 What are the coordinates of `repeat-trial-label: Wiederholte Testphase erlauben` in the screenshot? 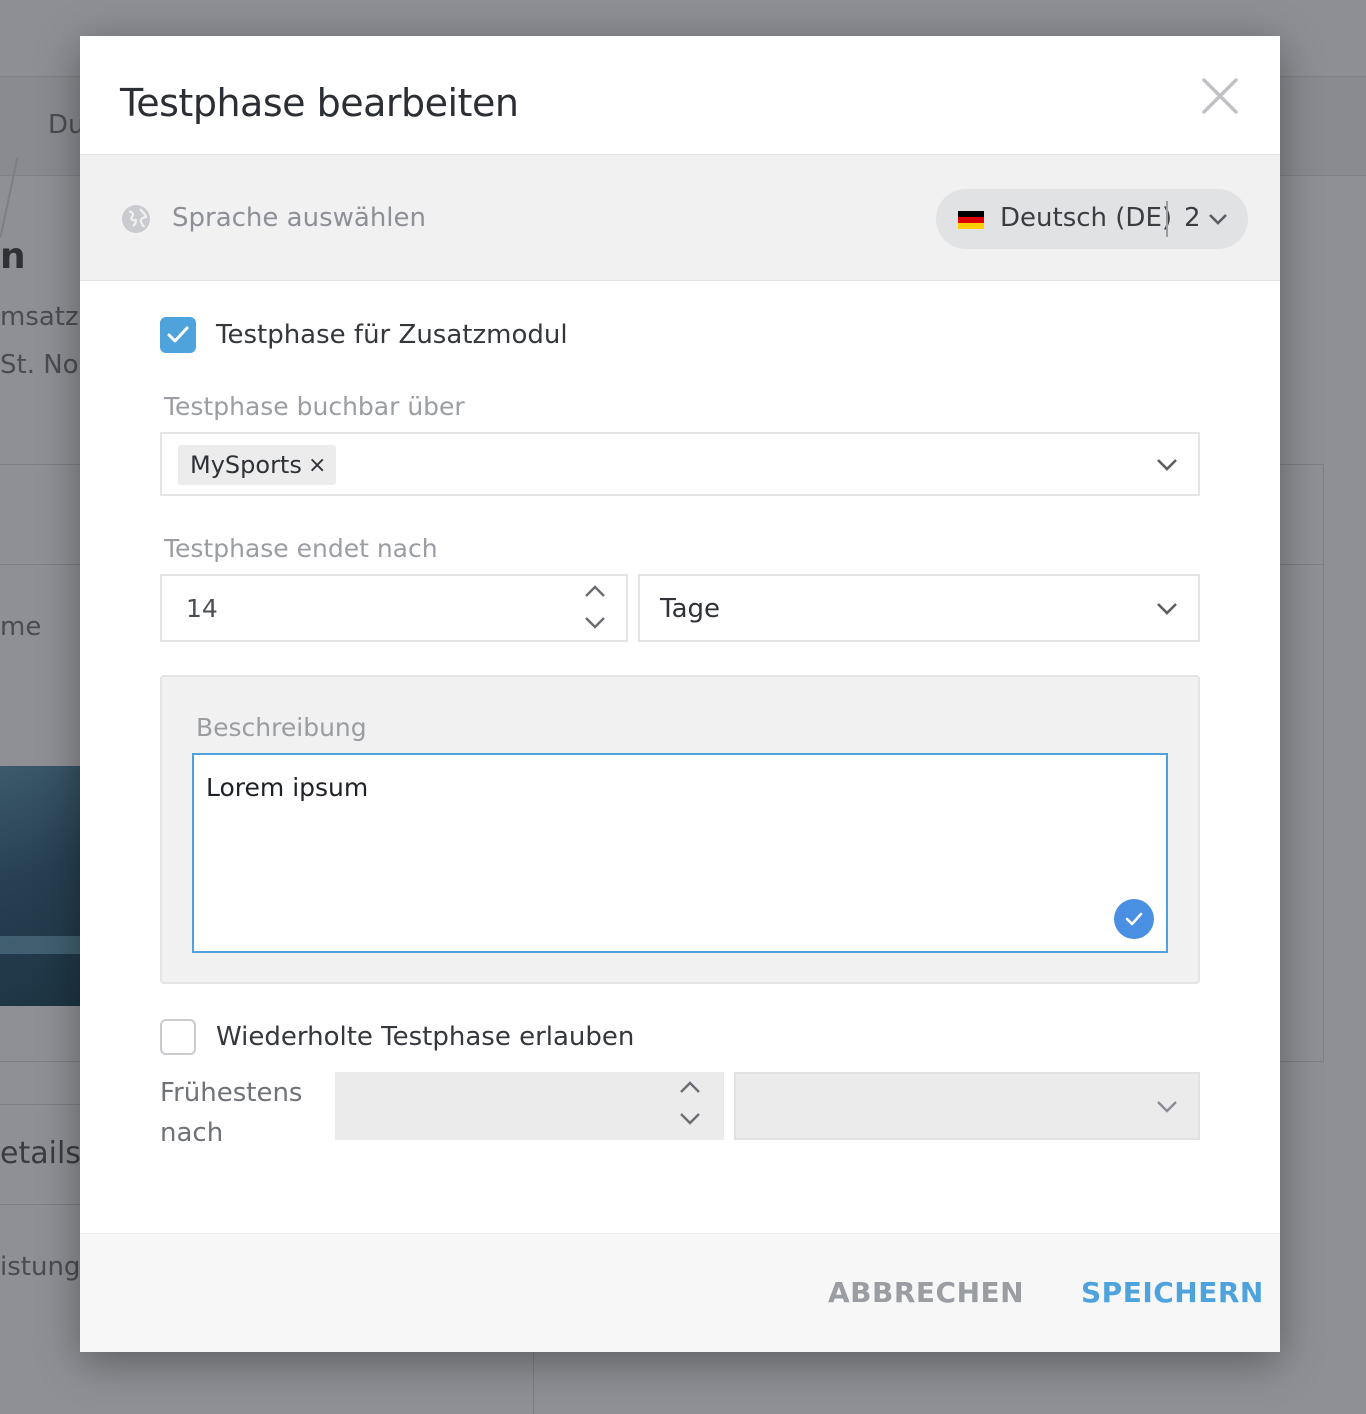 It's located at (425, 1037).